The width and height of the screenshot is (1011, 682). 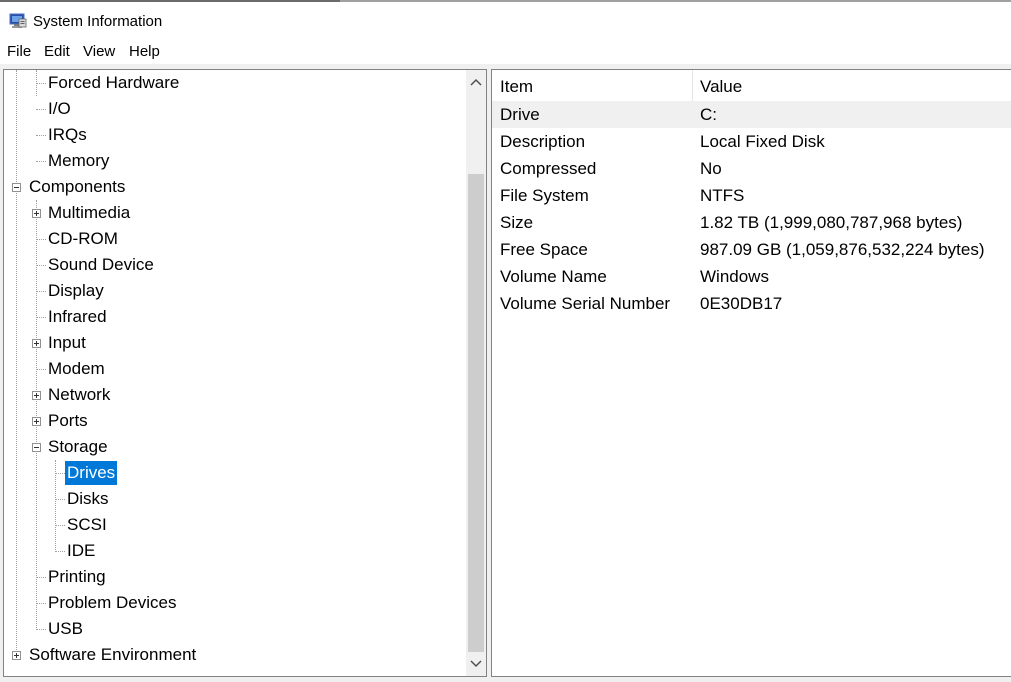 What do you see at coordinates (77, 316) in the screenshot?
I see `tree-item-label: Infrared` at bounding box center [77, 316].